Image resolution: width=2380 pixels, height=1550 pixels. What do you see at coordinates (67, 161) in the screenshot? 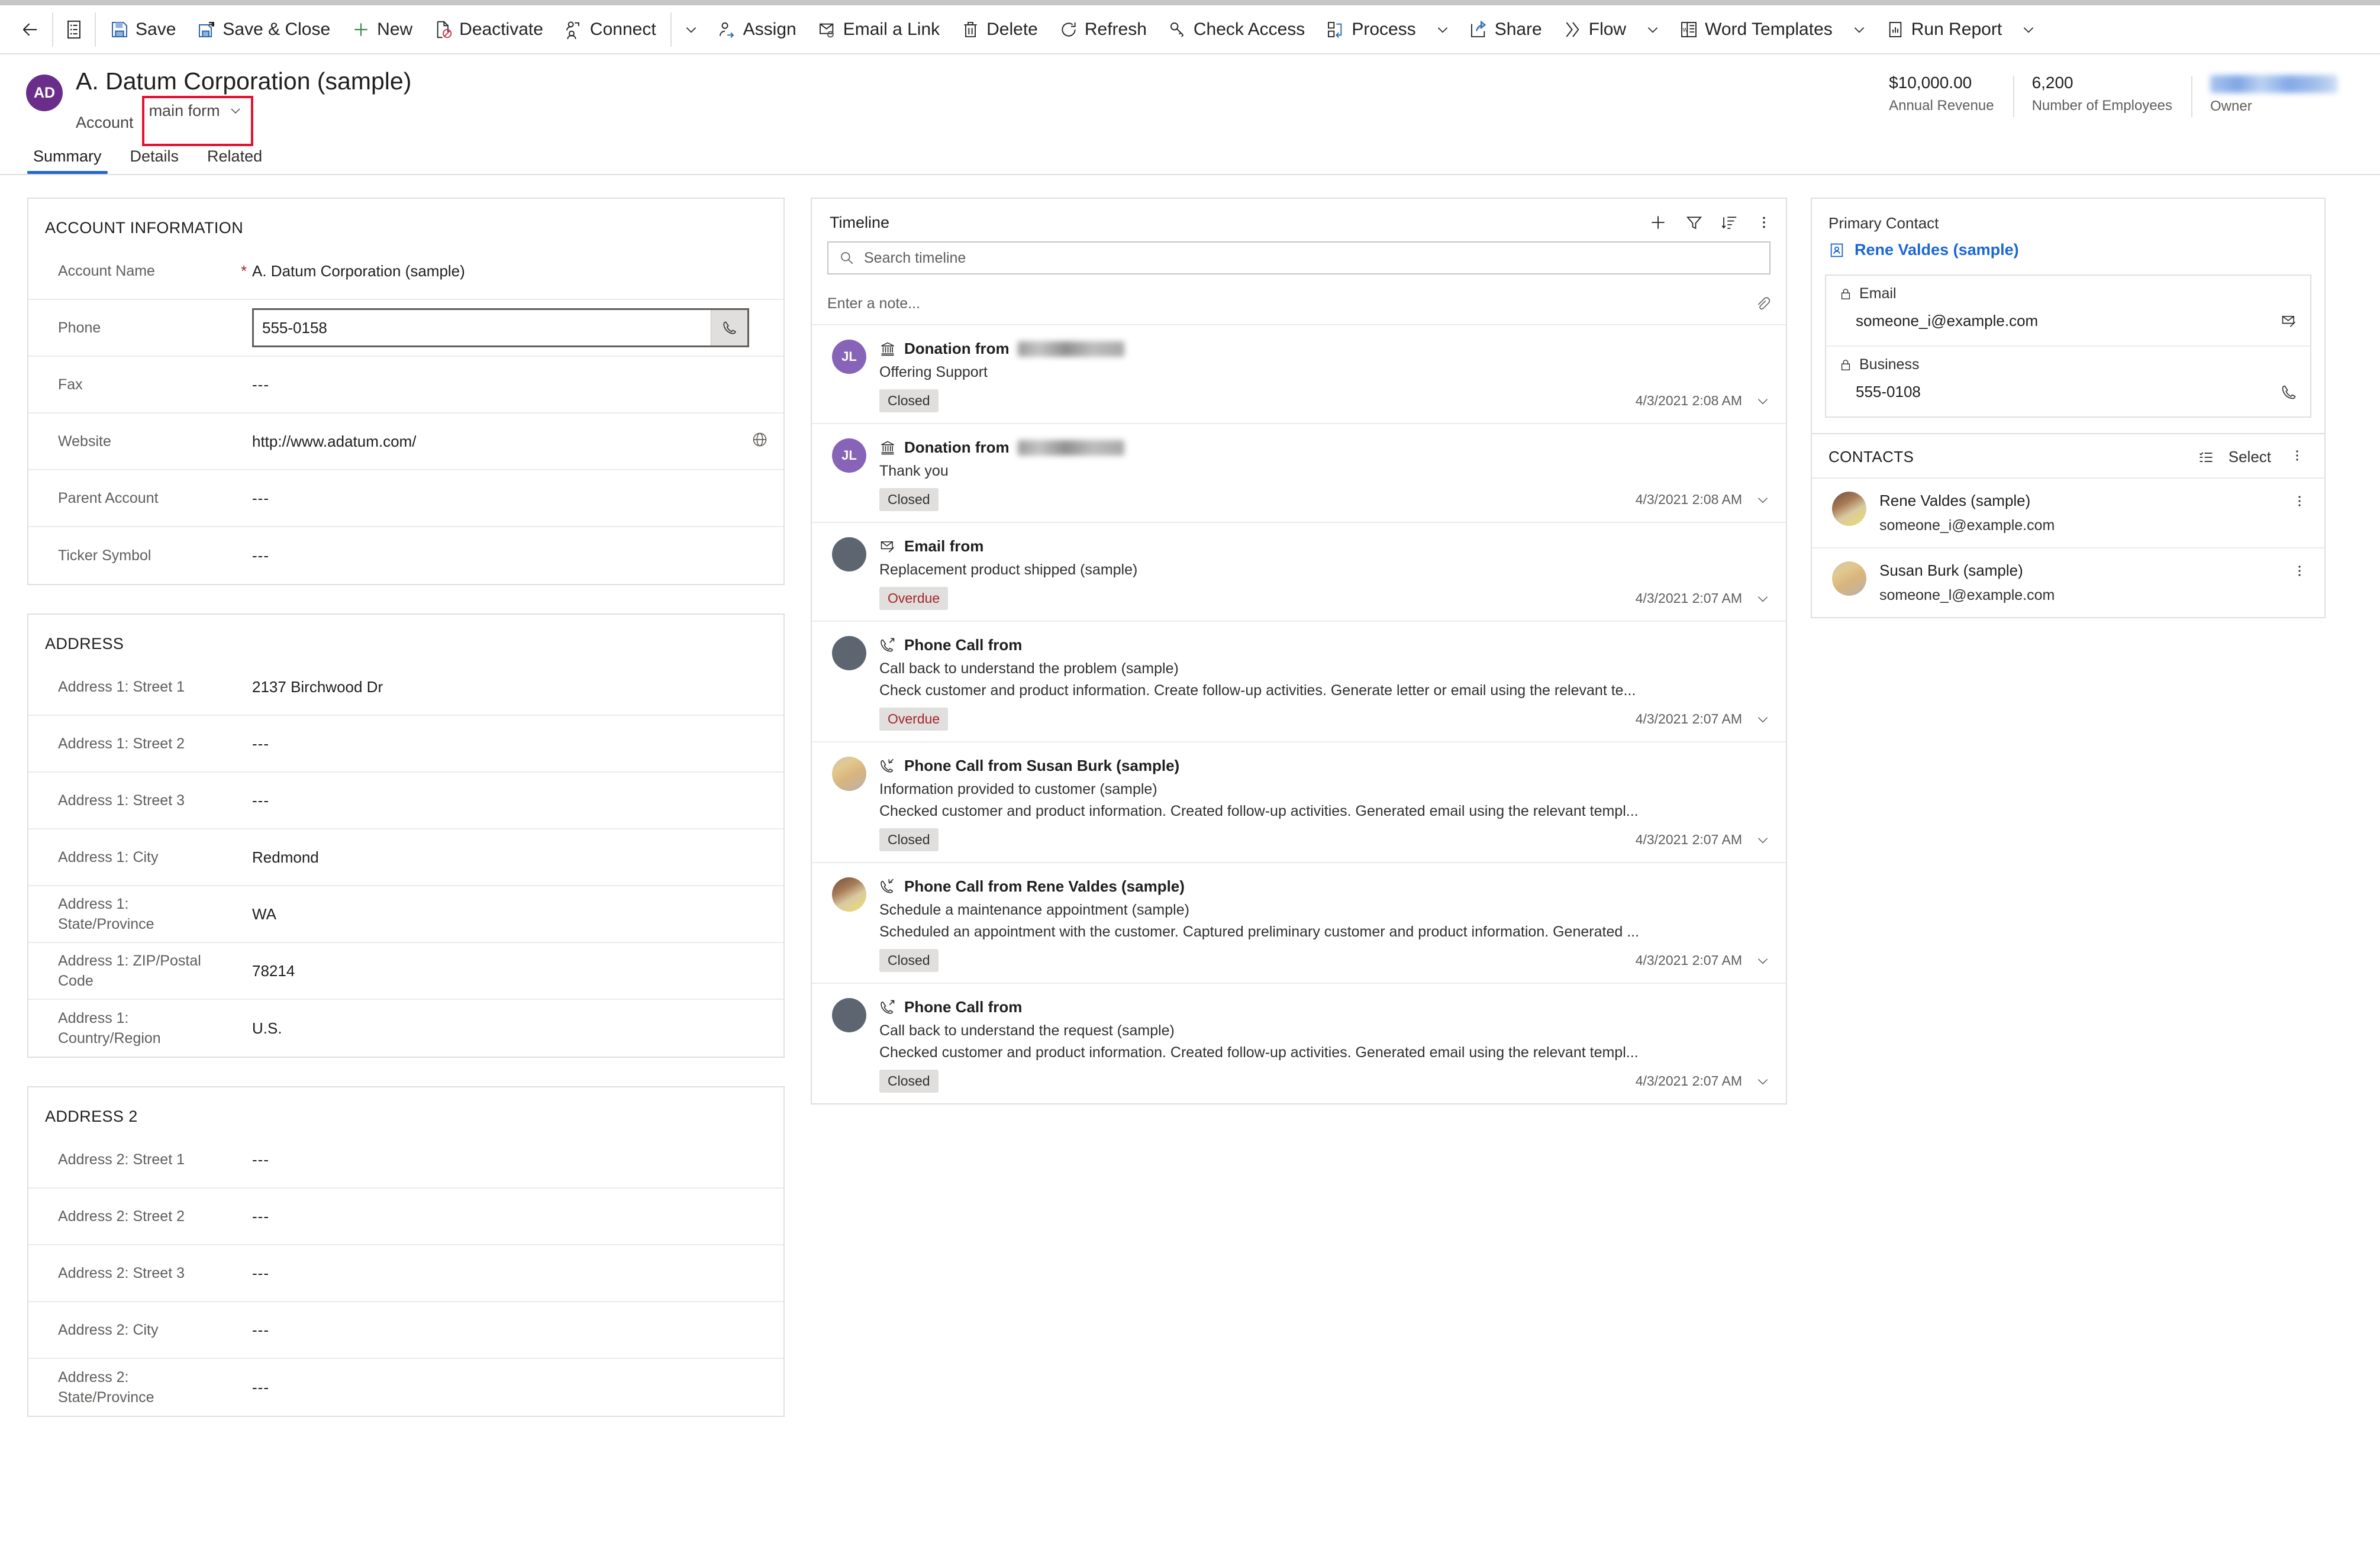
I see `tab-summary: Summary` at bounding box center [67, 161].